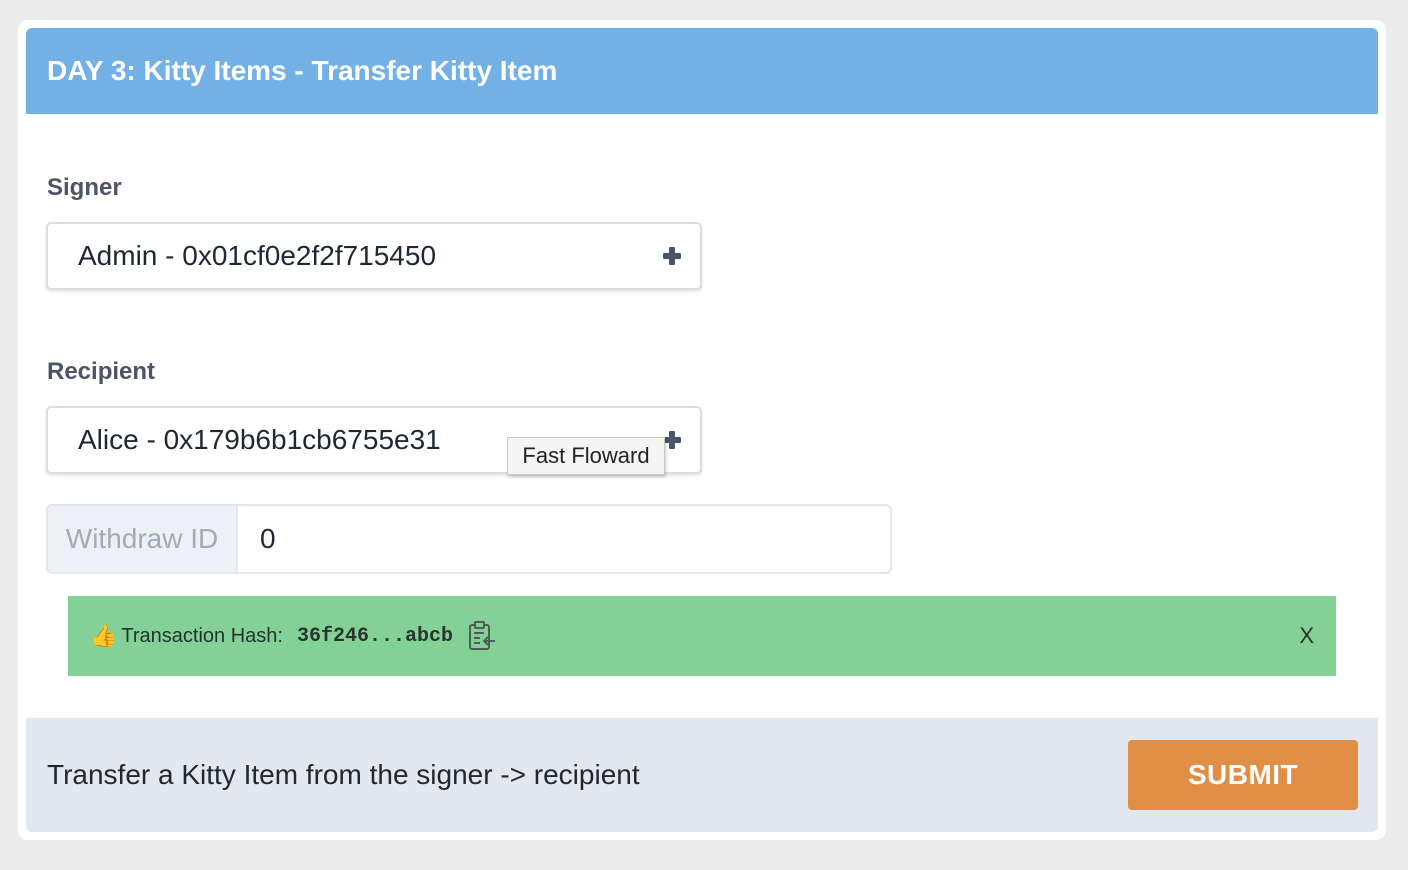 This screenshot has height=870, width=1408. Describe the element at coordinates (482, 636) in the screenshot. I see `clipboard-icon` at that location.